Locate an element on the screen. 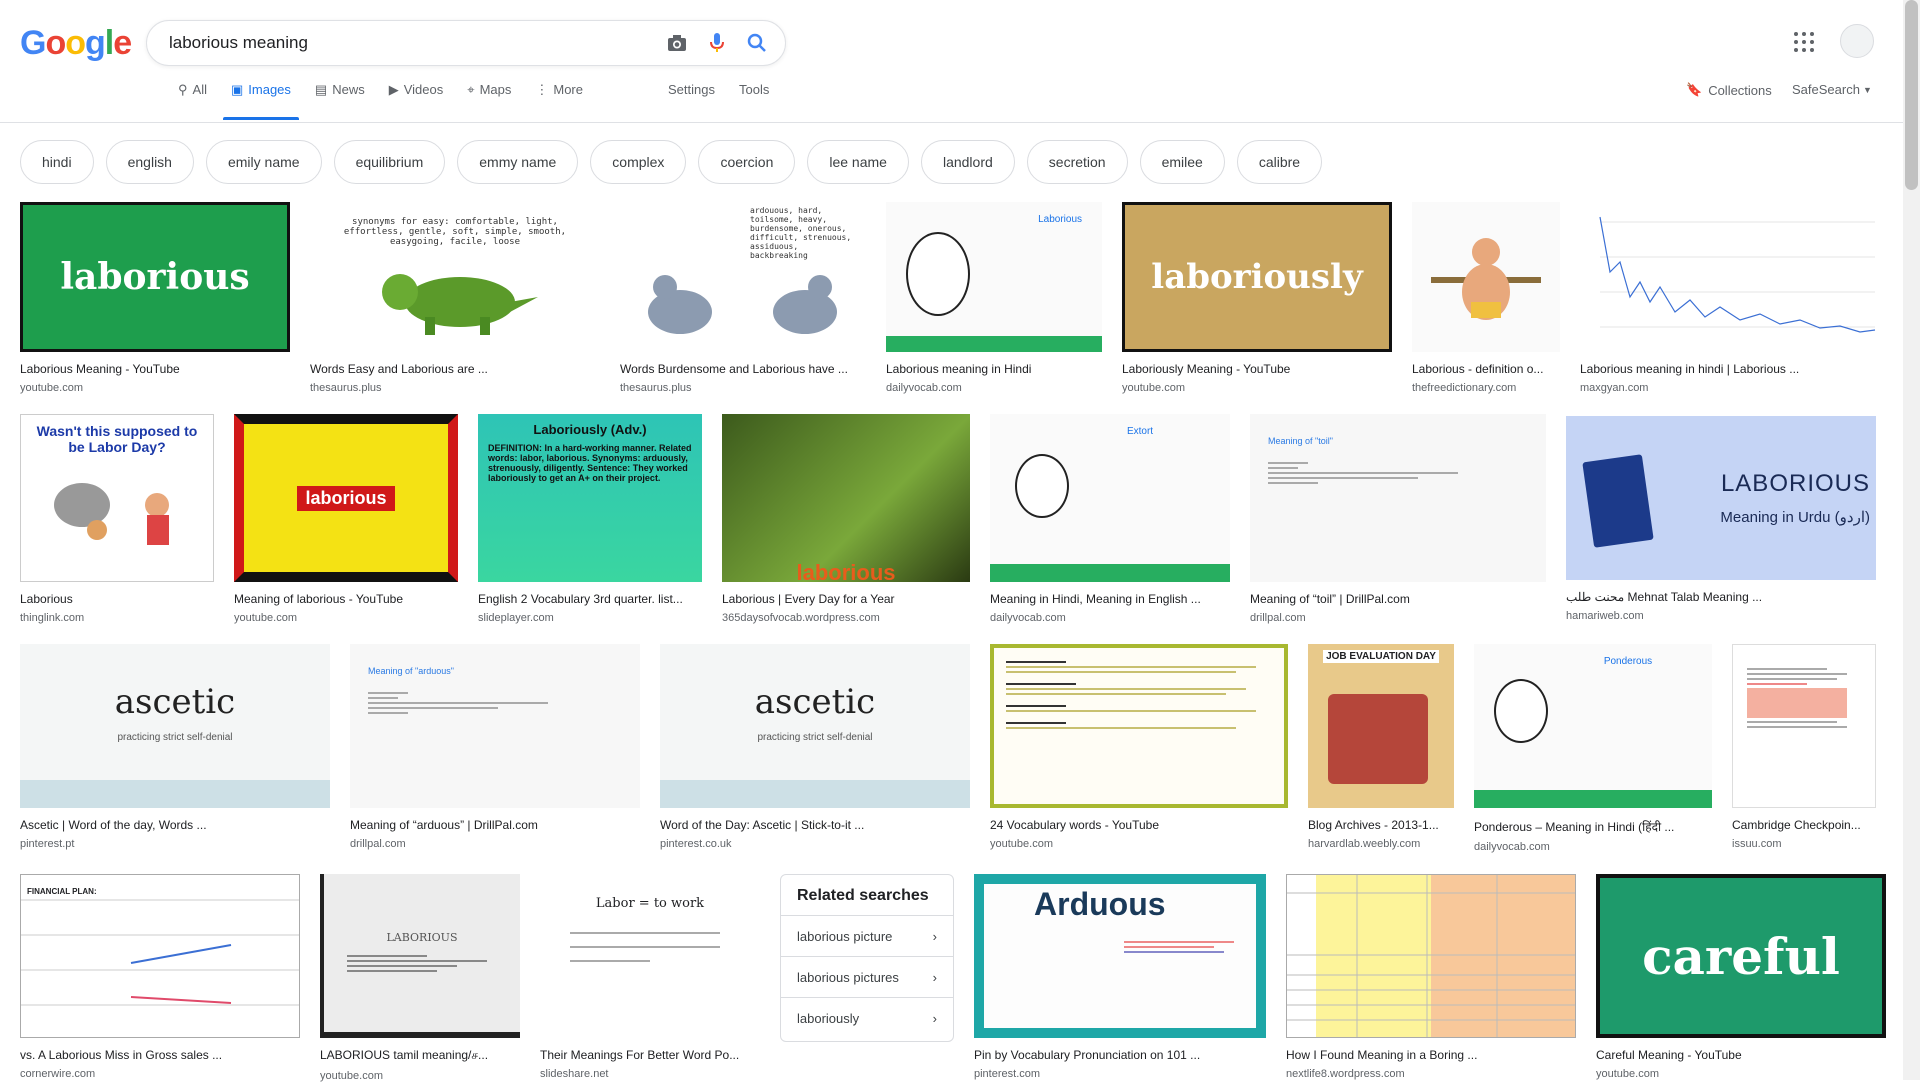 The image size is (1920, 1082). chip-lee-name: lee name is located at coordinates (858, 162).